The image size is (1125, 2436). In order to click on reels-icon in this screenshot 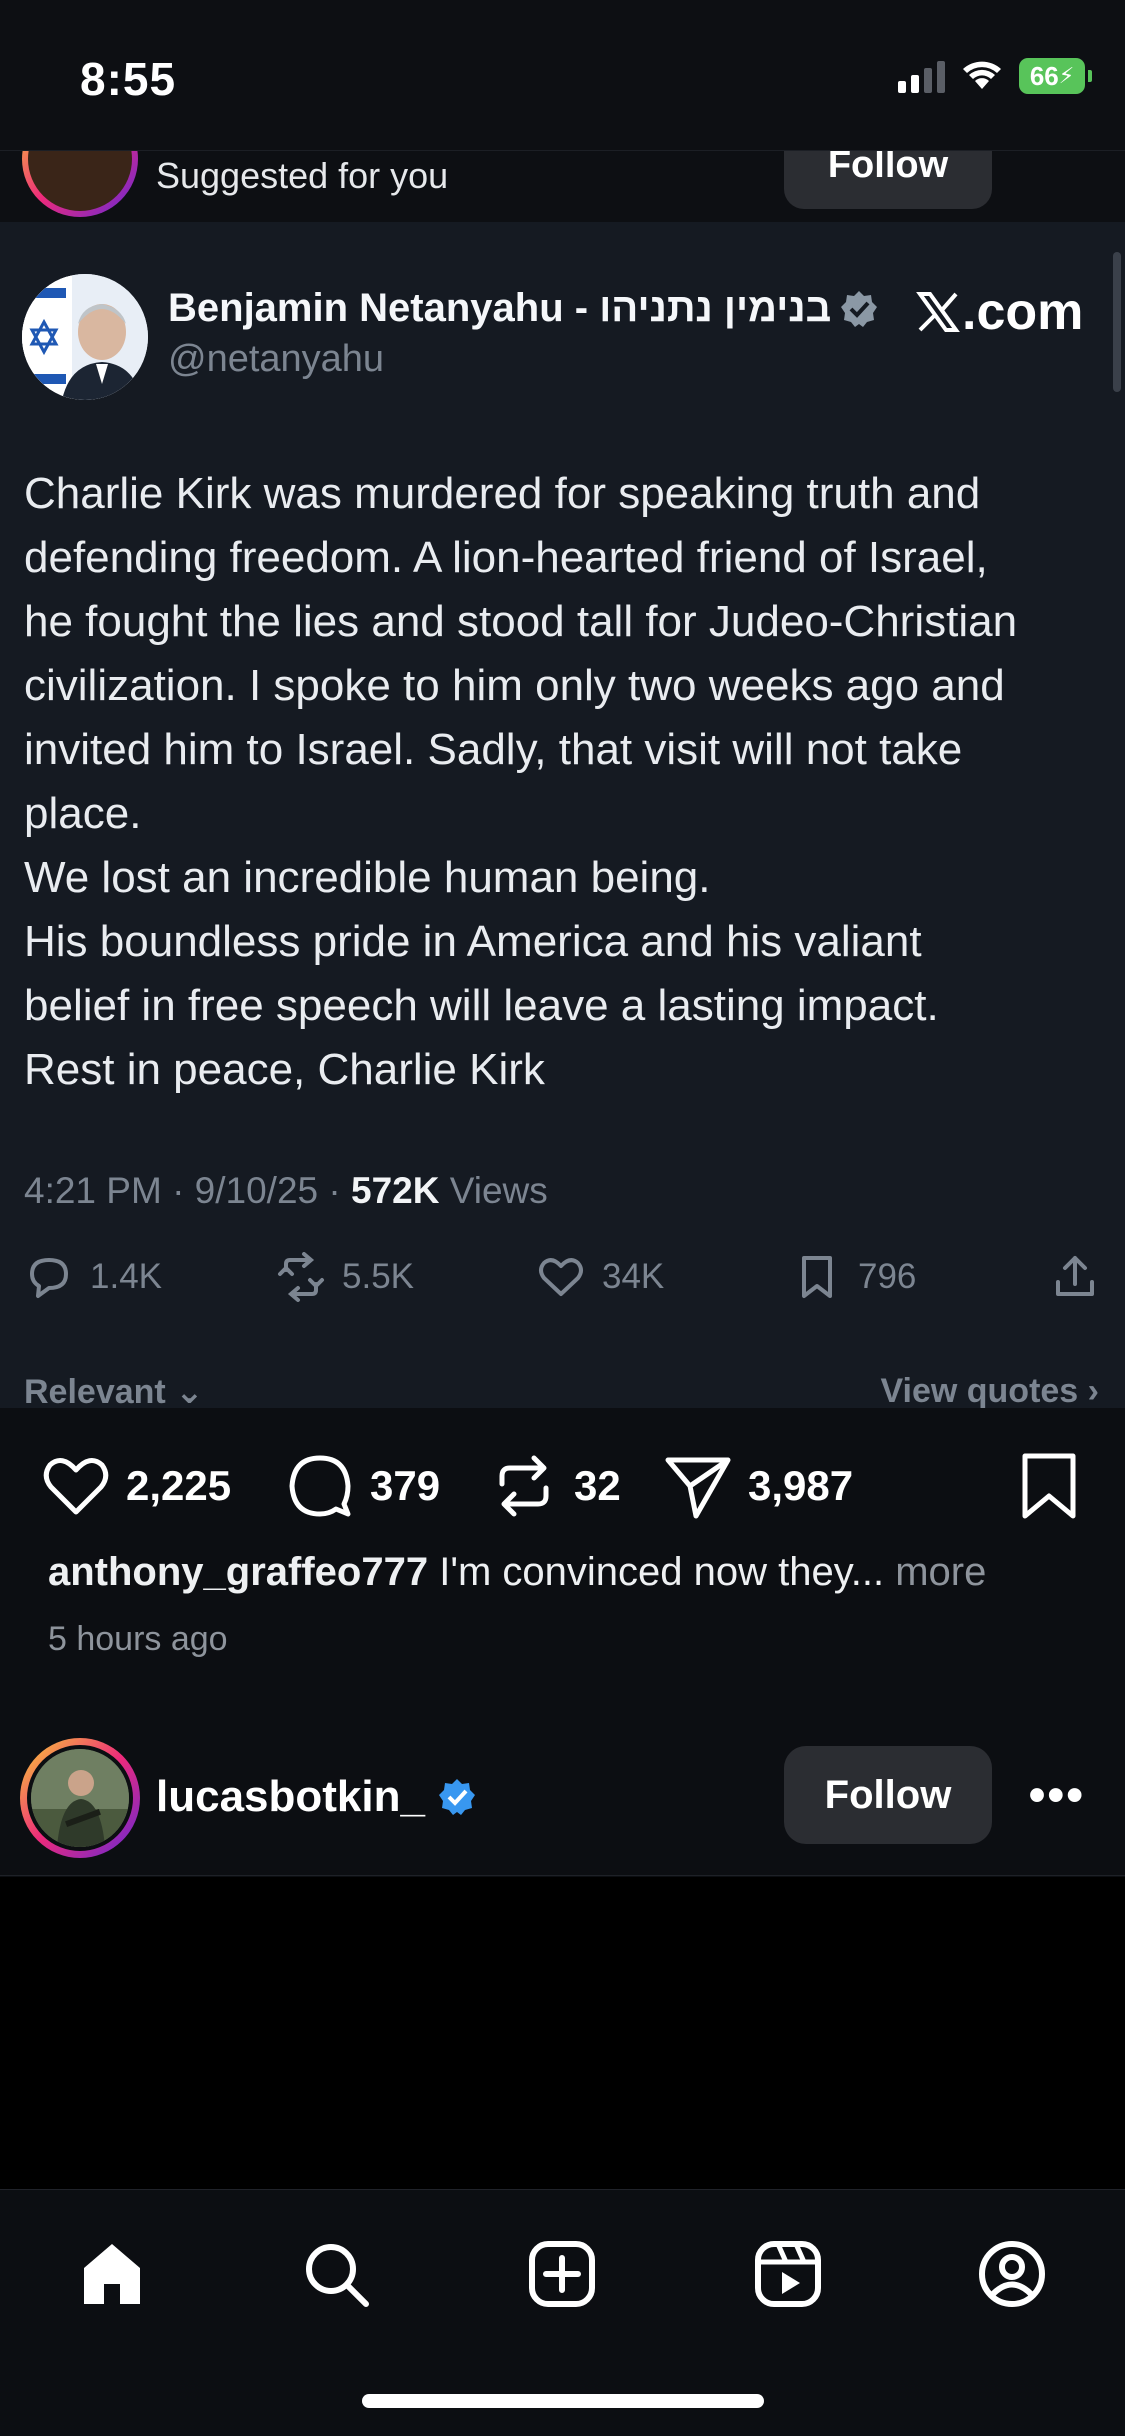, I will do `click(788, 2274)`.